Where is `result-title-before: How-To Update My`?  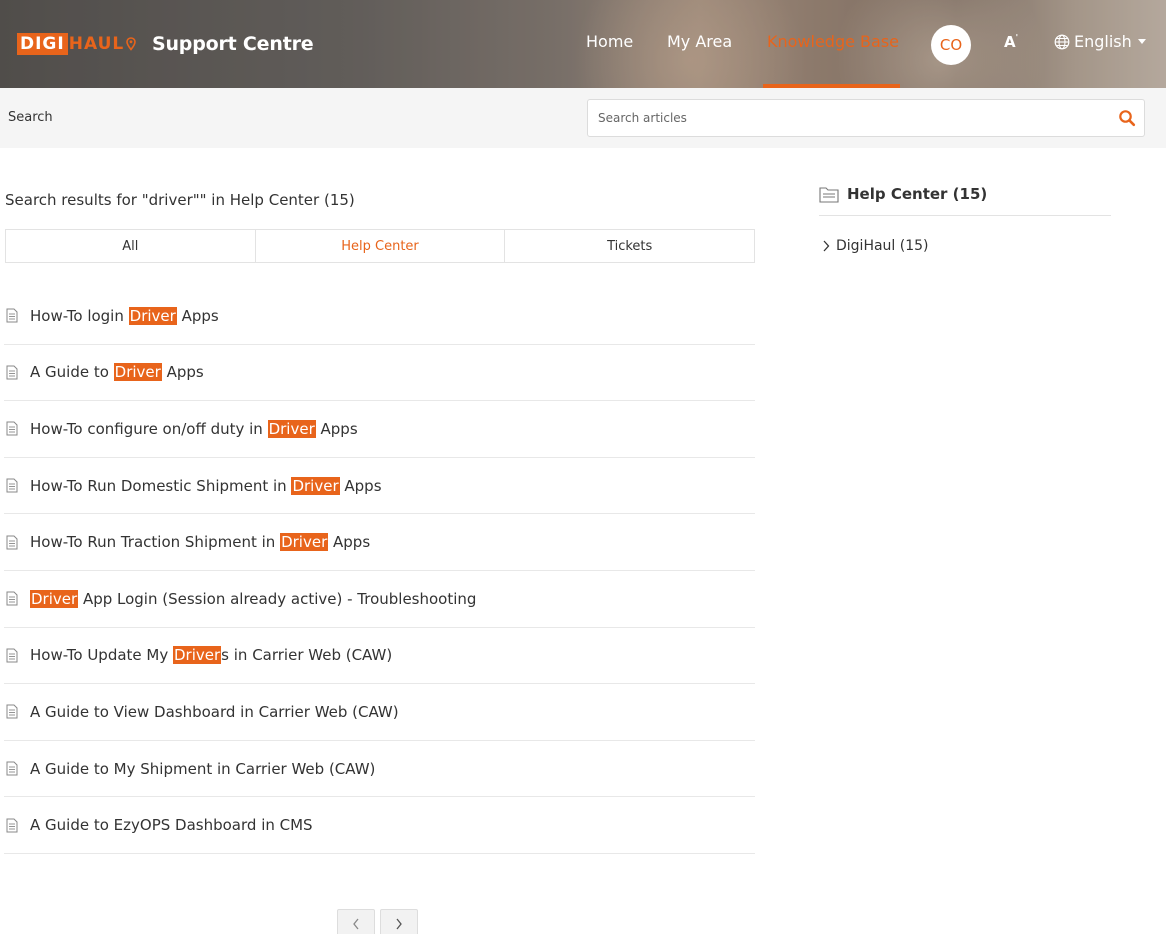 result-title-before: How-To Update My is located at coordinates (101, 655).